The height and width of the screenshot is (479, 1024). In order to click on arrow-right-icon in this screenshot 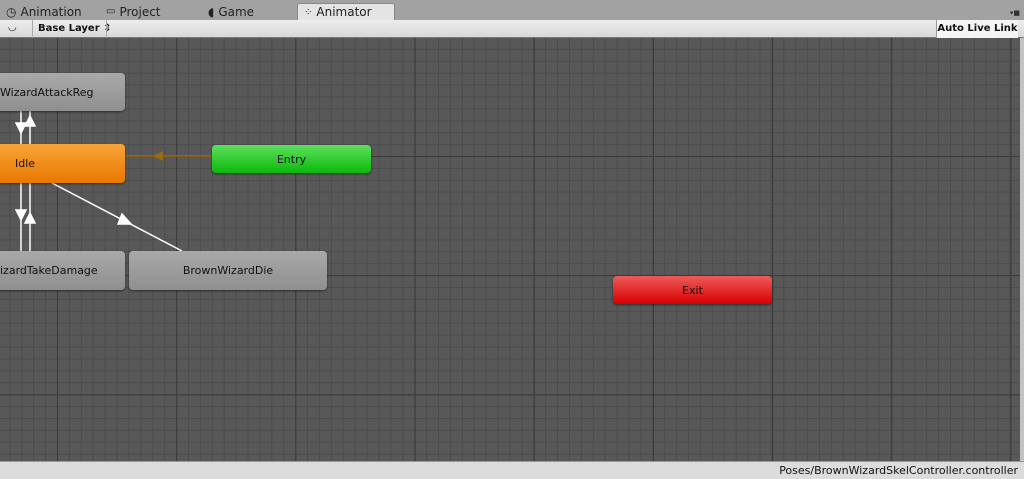, I will do `click(124, 218)`.